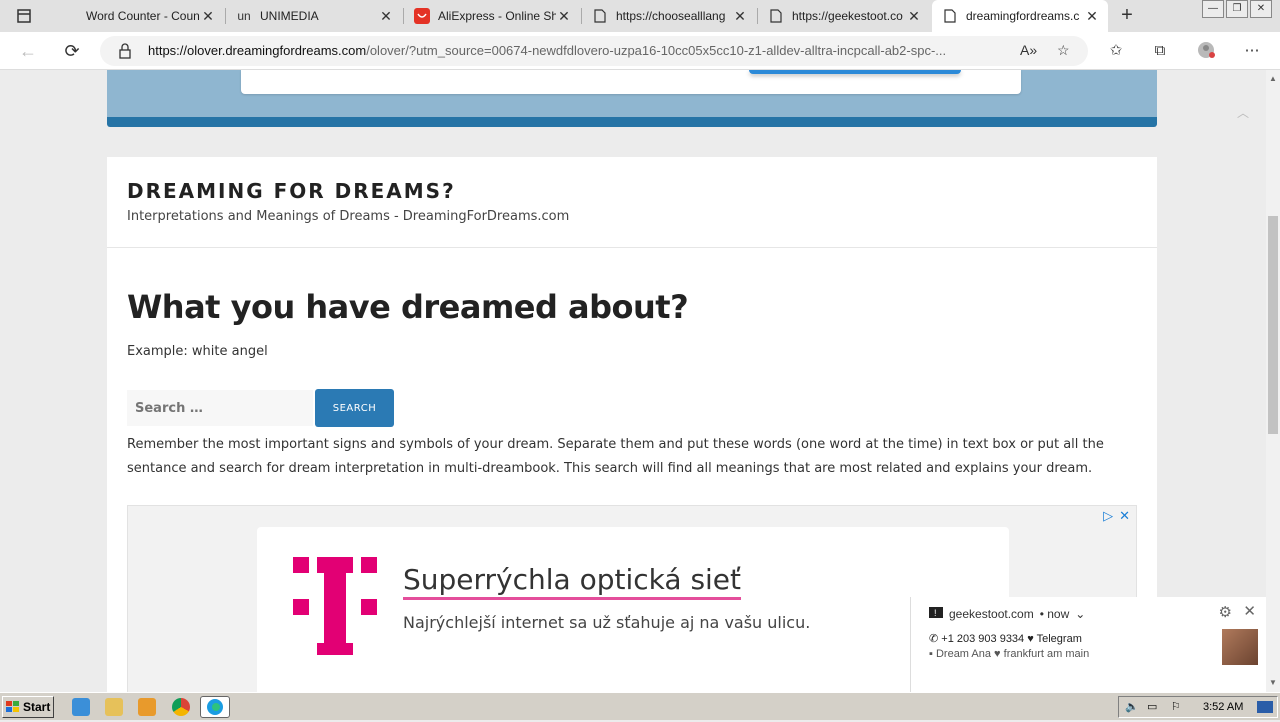 The image size is (1280, 722). I want to click on chevron-down-icon: ⌄, so click(1080, 614).